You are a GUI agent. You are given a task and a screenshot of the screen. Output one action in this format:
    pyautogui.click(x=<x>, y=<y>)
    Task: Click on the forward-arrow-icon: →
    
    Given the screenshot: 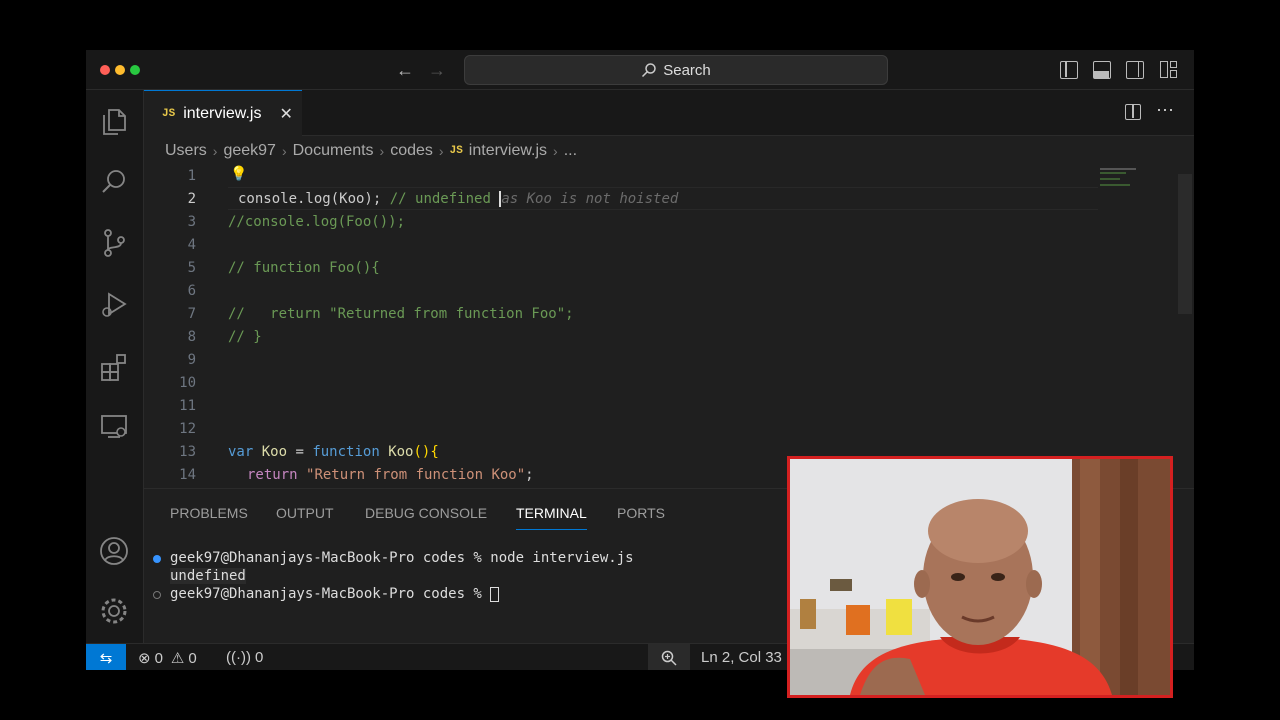 What is the action you would take?
    pyautogui.click(x=437, y=70)
    